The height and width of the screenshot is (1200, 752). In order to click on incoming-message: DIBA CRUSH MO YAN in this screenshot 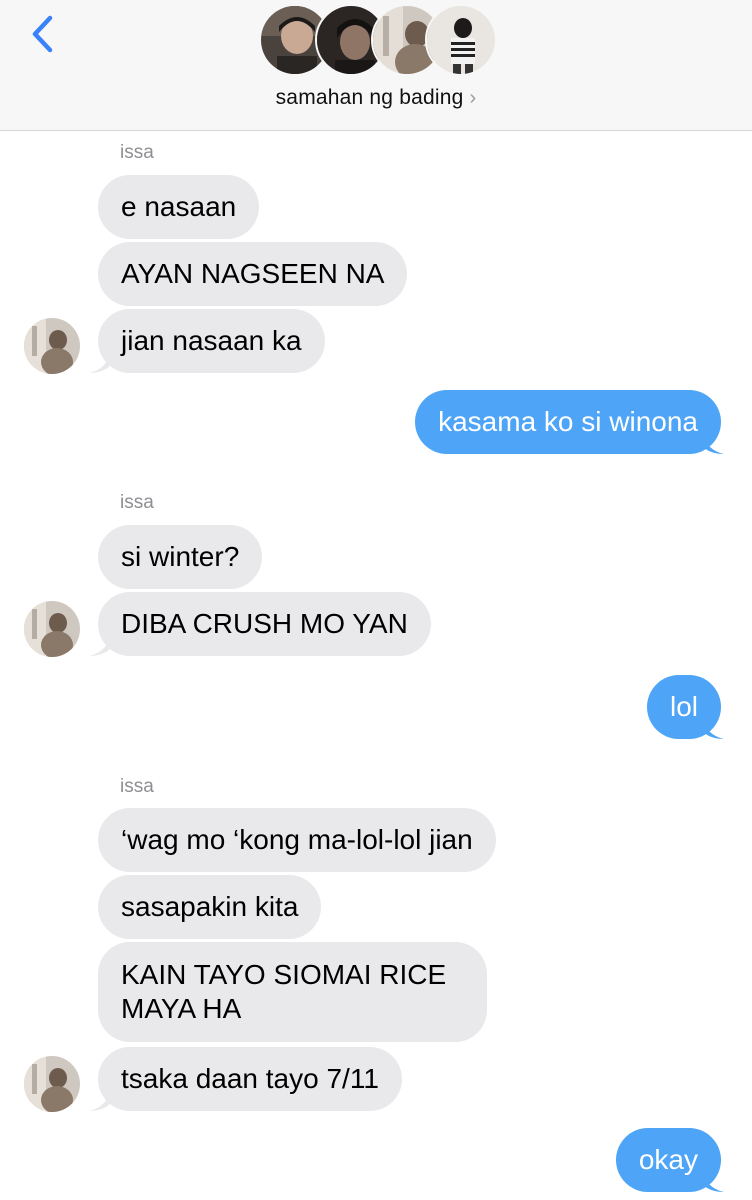, I will do `click(264, 624)`.